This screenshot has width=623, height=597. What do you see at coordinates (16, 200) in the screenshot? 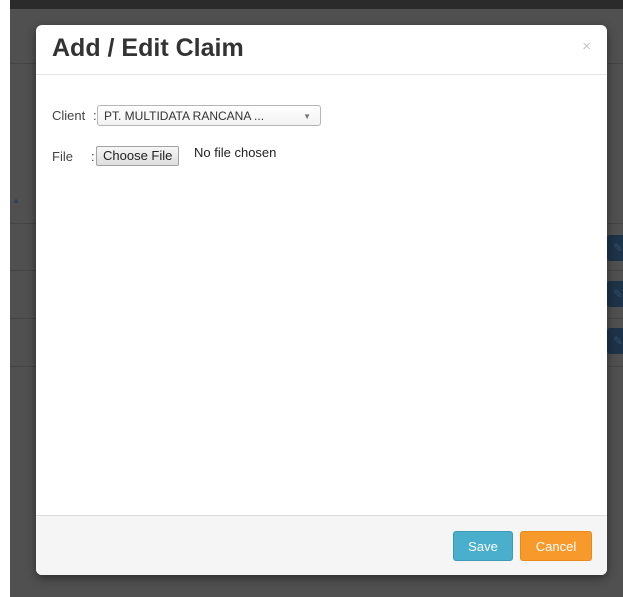
I see `sort-arrow-icon: ▲` at bounding box center [16, 200].